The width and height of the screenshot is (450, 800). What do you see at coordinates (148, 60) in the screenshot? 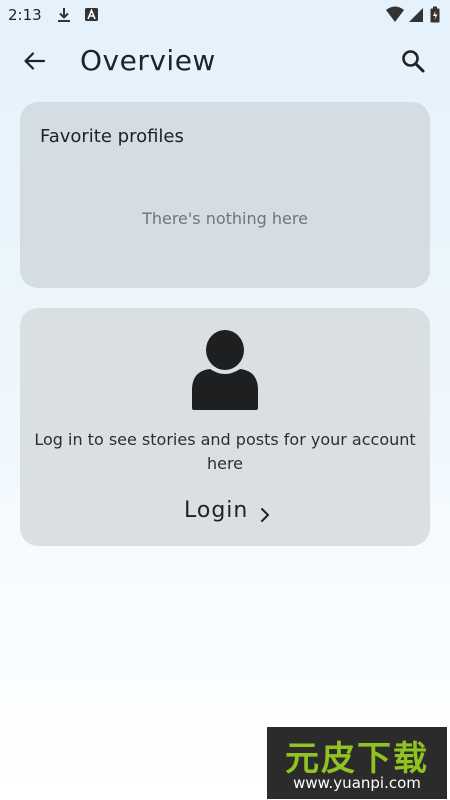
I see `page-title: Overview` at bounding box center [148, 60].